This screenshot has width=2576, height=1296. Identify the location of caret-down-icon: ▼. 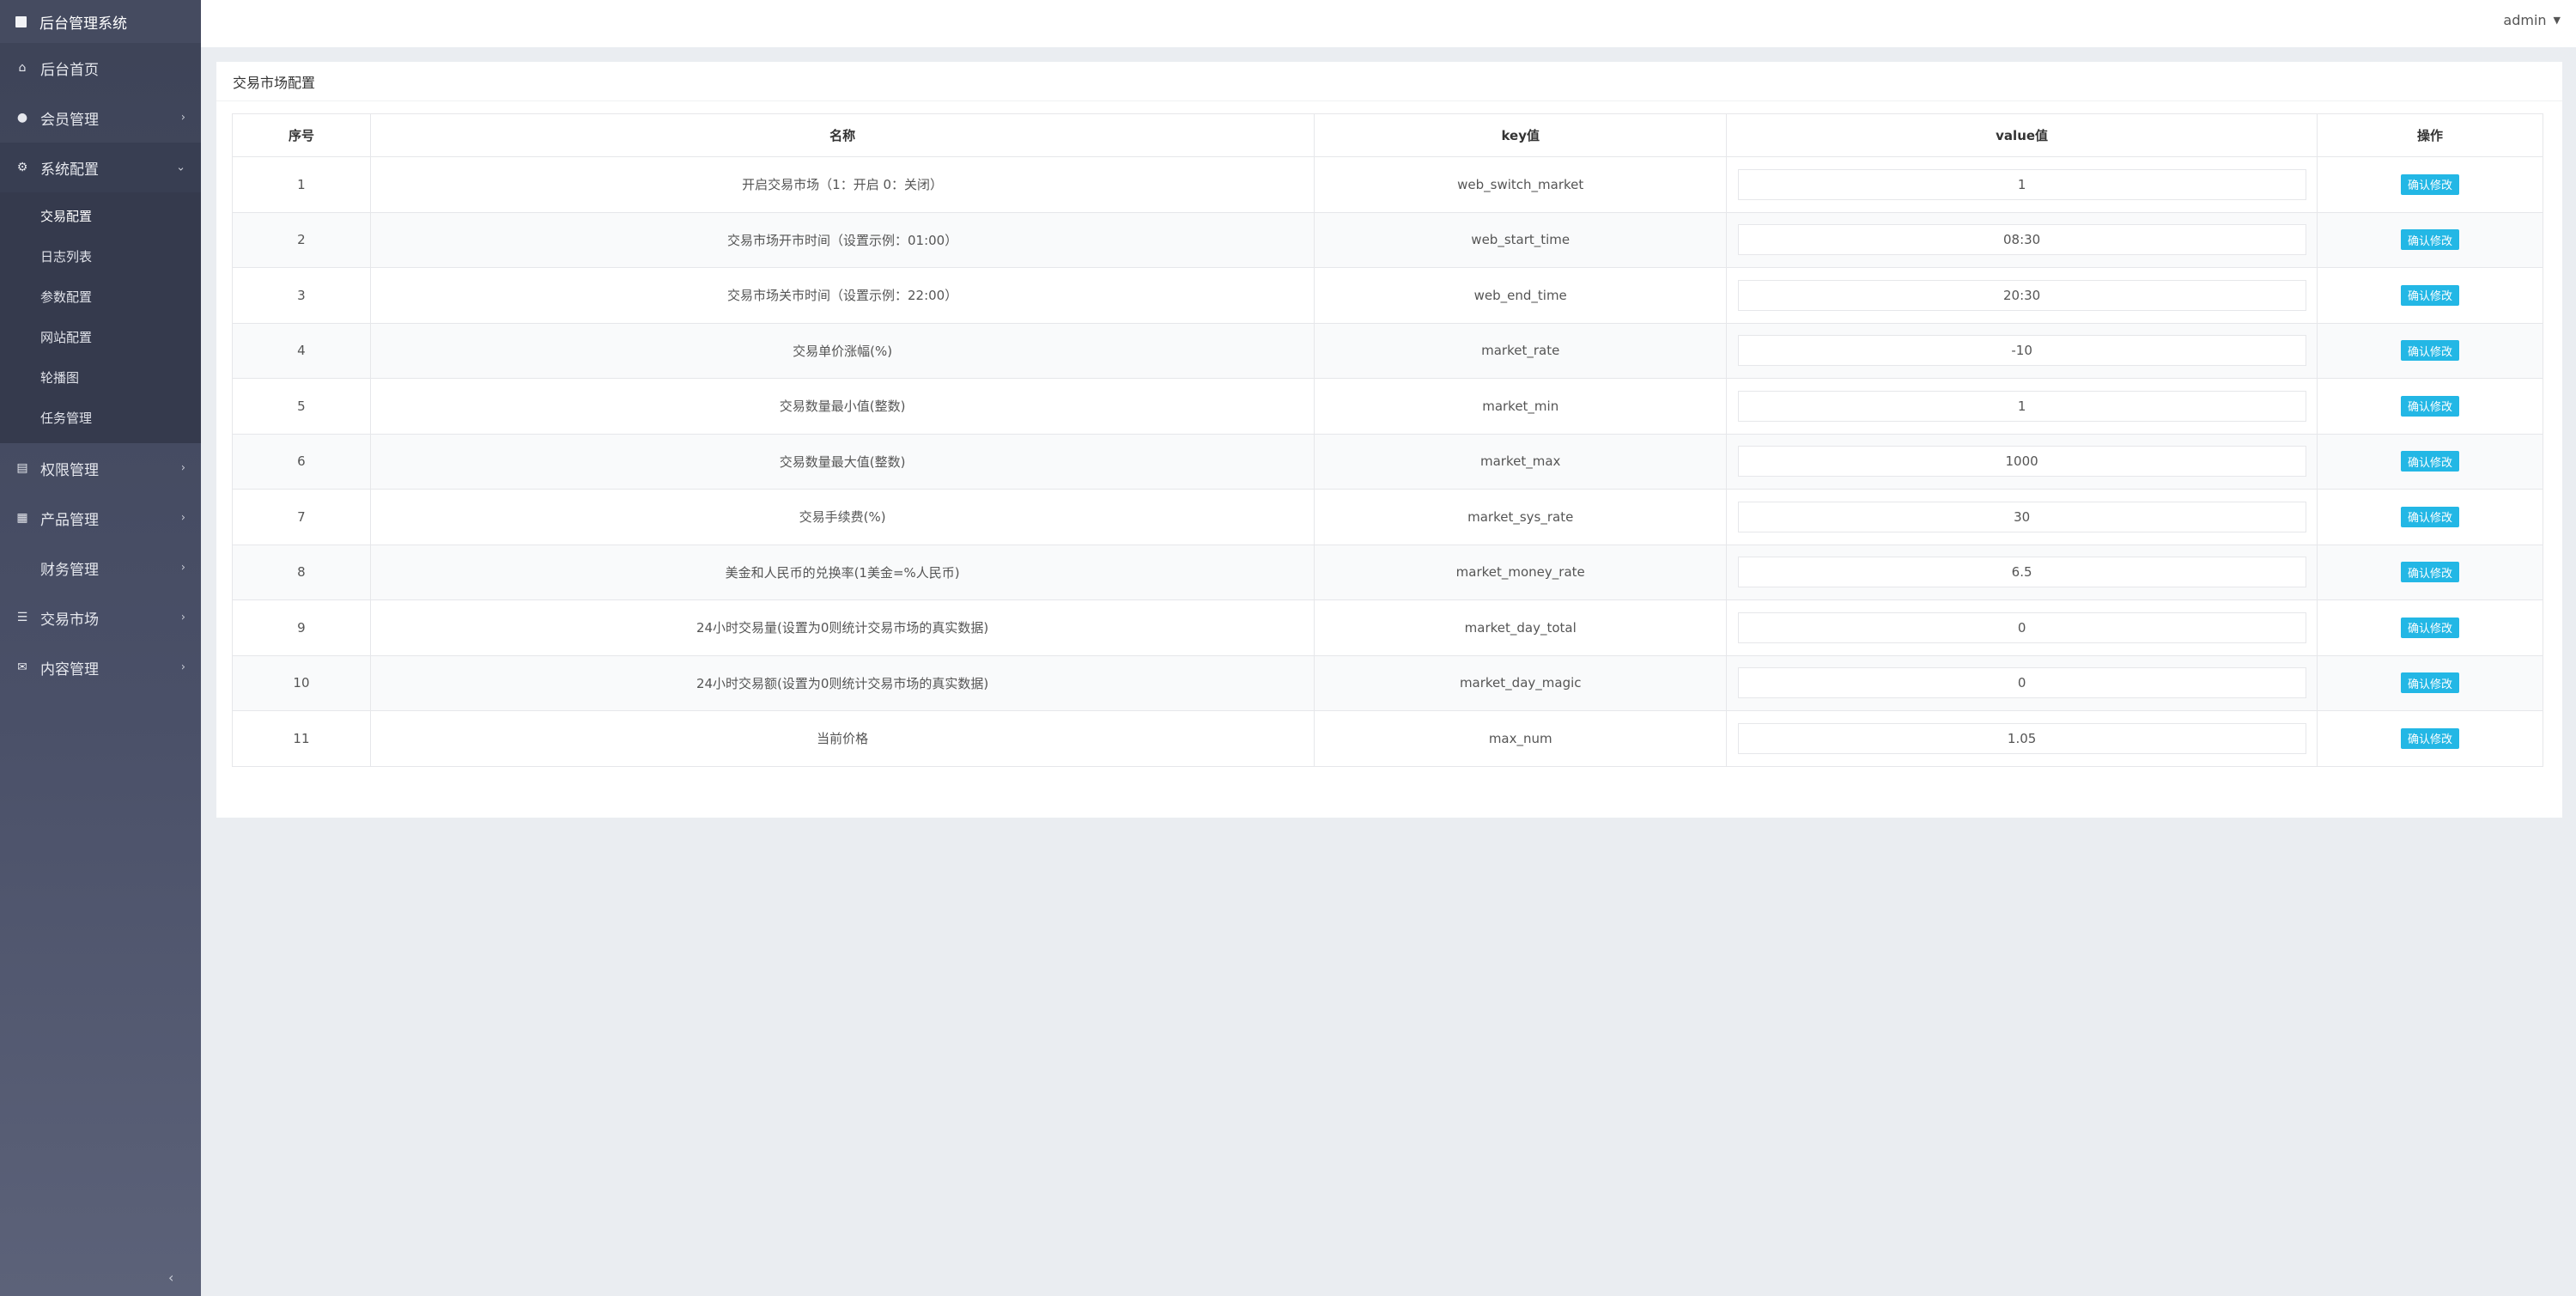
(2557, 20).